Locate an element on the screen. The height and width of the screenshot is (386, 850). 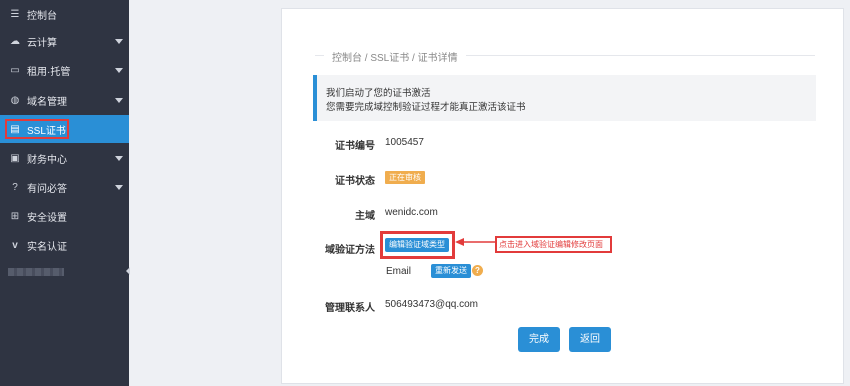
resend-button: 重新发送 is located at coordinates (451, 271).